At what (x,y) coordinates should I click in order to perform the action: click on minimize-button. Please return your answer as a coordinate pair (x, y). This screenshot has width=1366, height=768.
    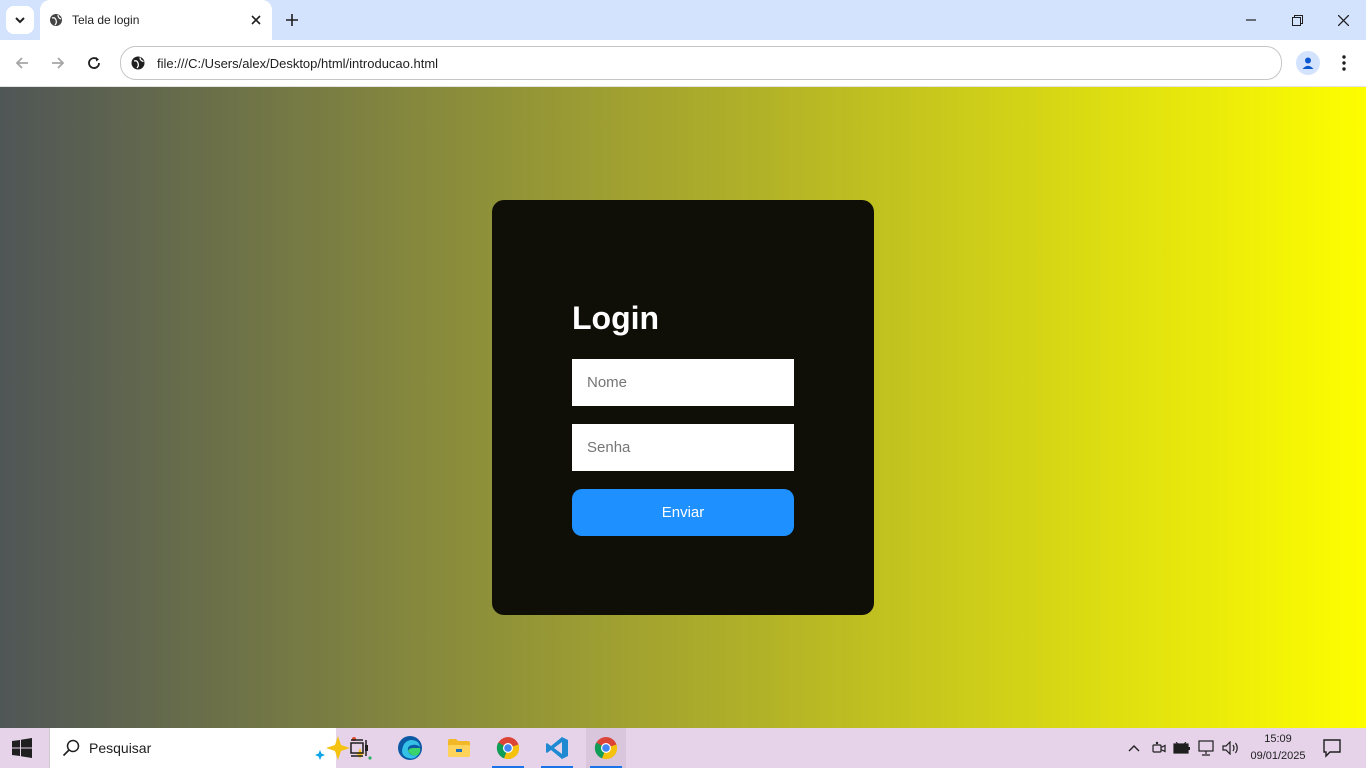
    Looking at the image, I should click on (1251, 20).